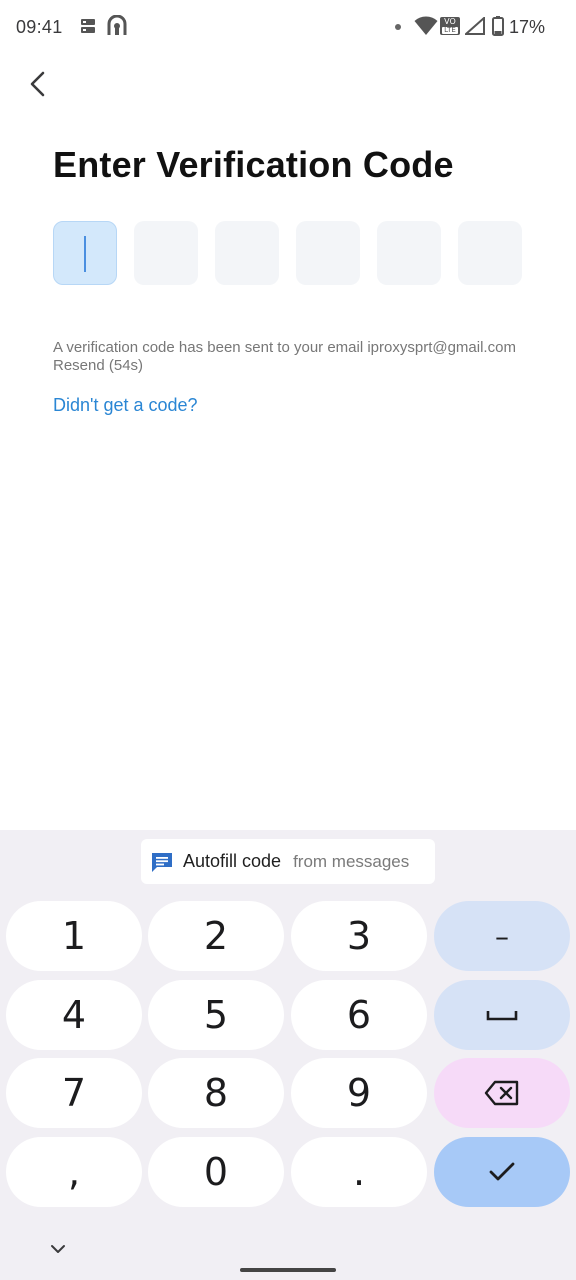 The image size is (576, 1280). I want to click on autofill-main-label: Autofill code, so click(232, 861).